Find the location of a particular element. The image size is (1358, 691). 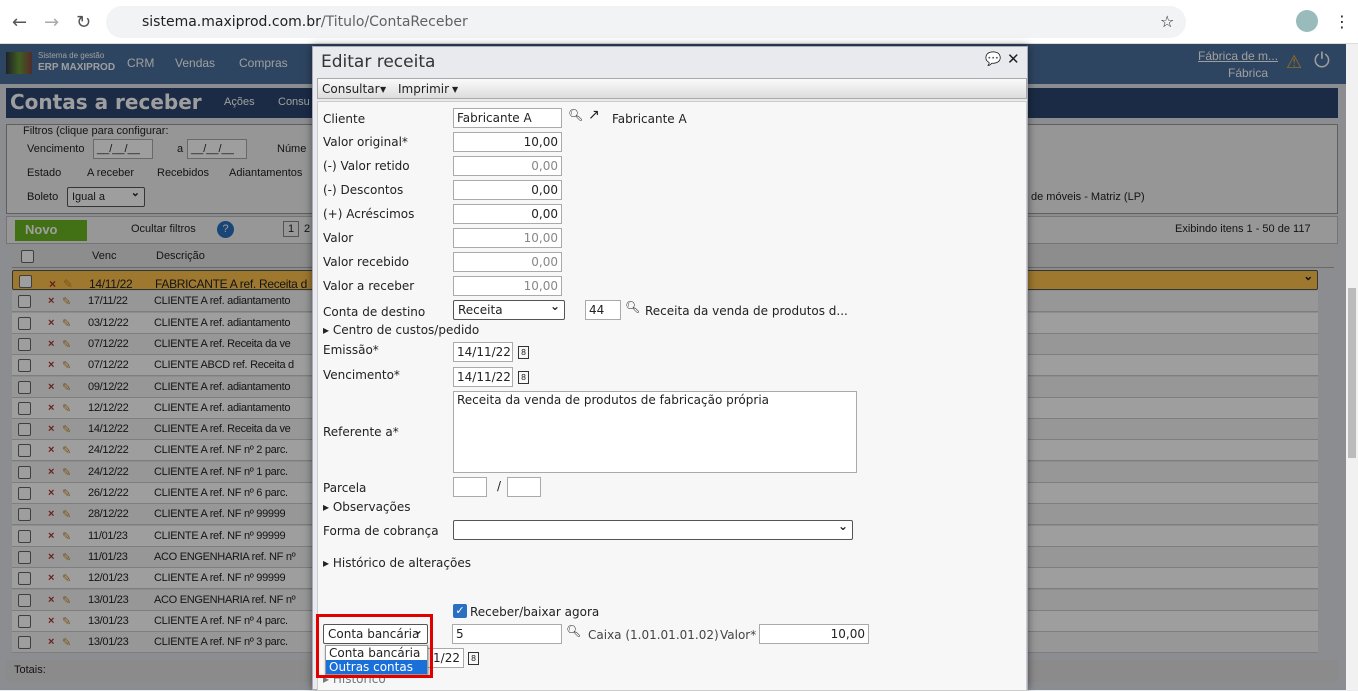

emissao-input: 14/11/22 is located at coordinates (483, 352).